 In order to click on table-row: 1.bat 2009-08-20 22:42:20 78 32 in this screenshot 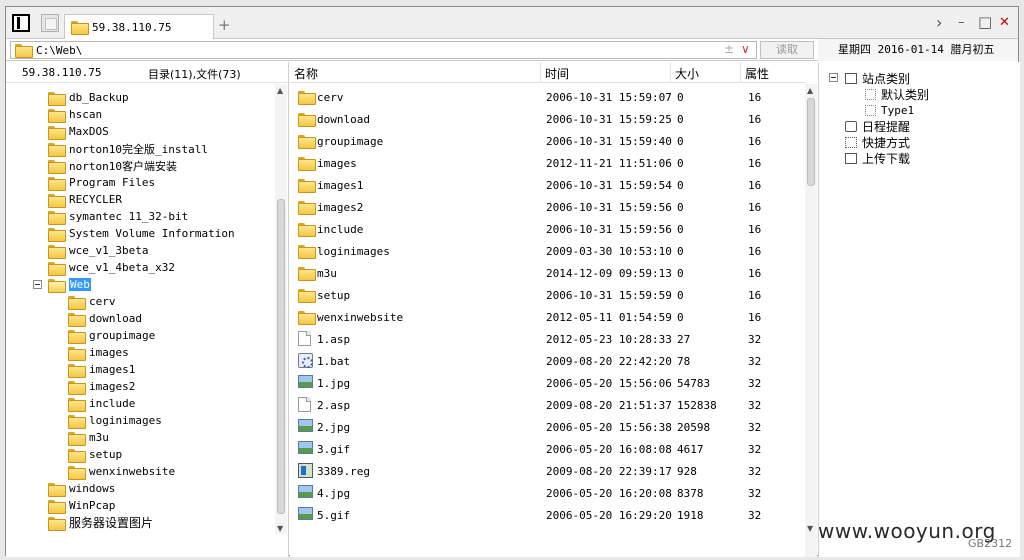, I will do `click(547, 361)`.